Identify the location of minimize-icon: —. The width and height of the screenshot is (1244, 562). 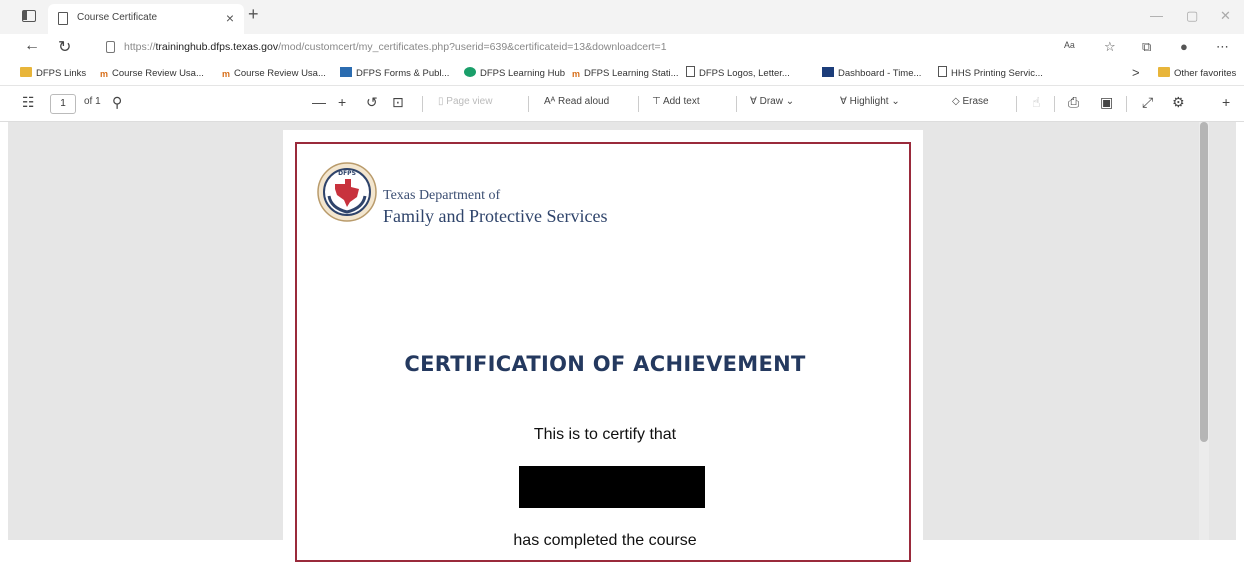
(1156, 15).